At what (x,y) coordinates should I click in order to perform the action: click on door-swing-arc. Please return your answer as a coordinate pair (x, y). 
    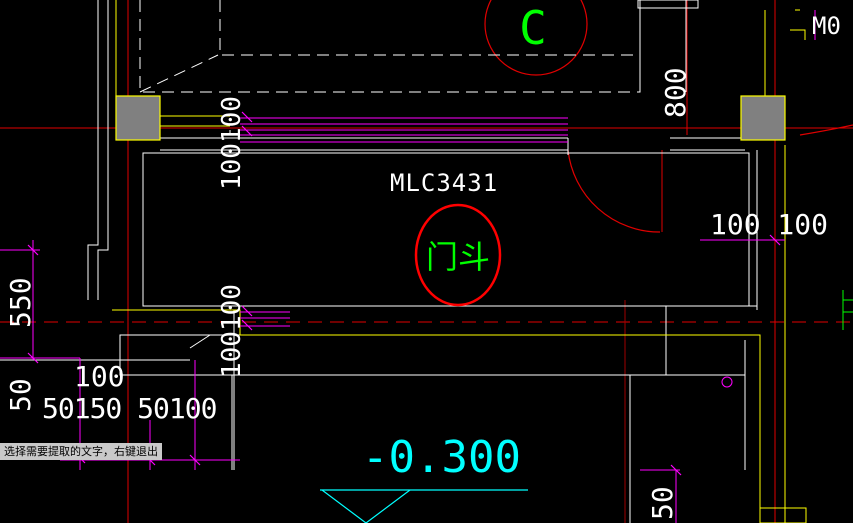
    Looking at the image, I should click on (614, 191).